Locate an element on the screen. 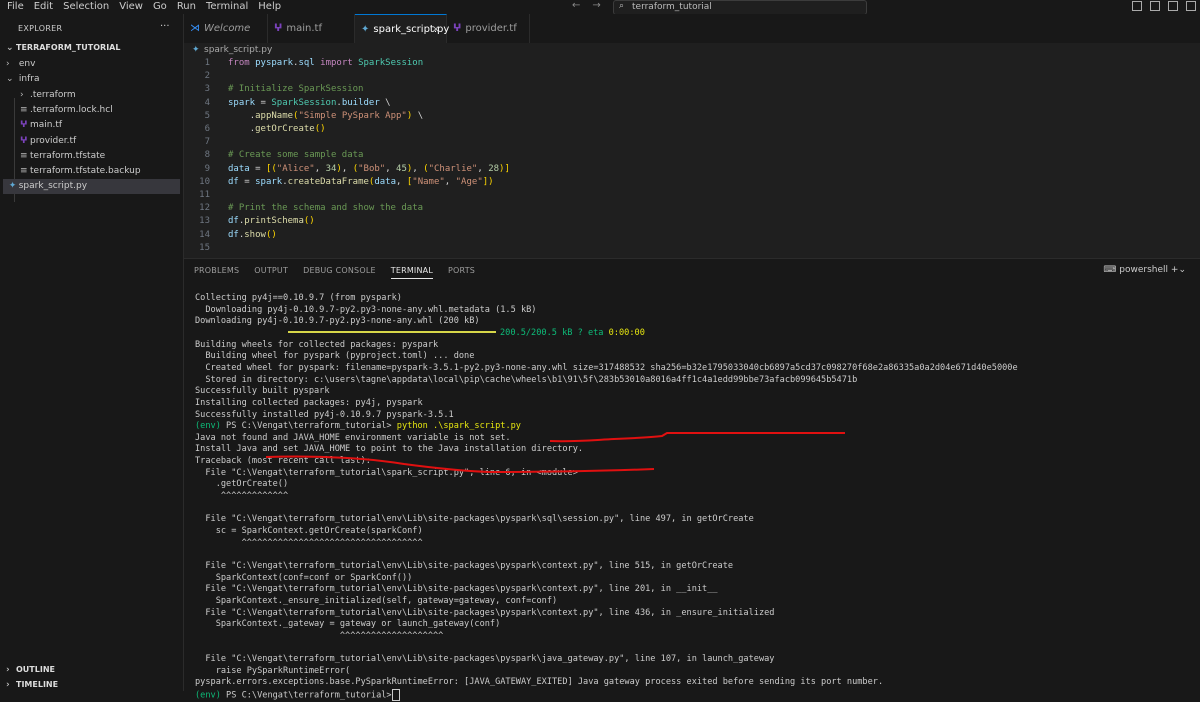 The width and height of the screenshot is (1200, 702). line-number: 12 is located at coordinates (204, 208).